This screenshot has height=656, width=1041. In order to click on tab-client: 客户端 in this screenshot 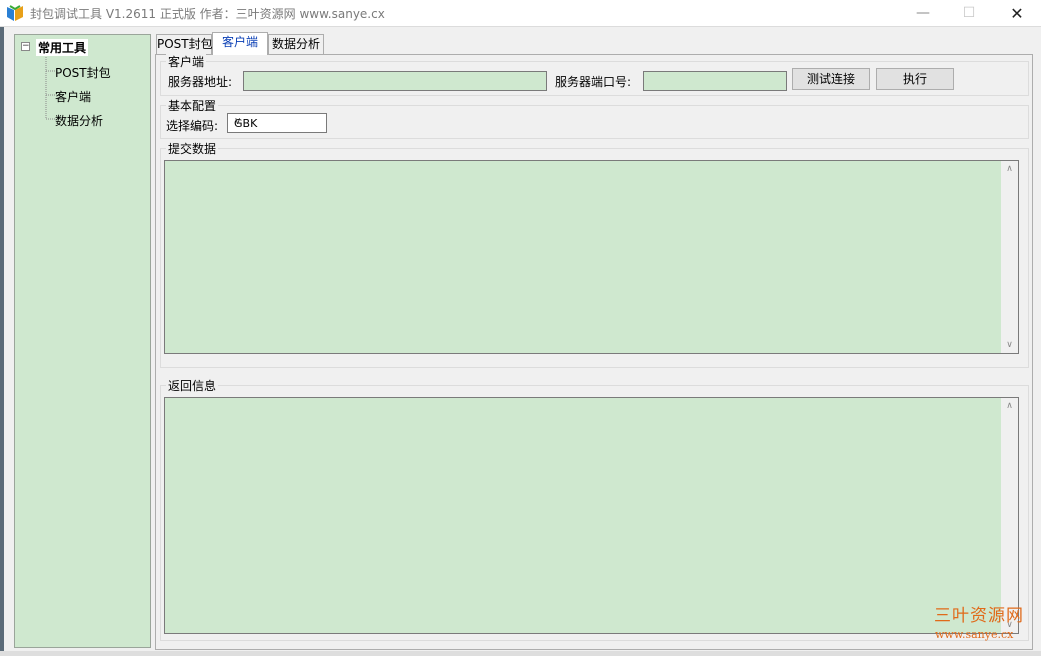, I will do `click(240, 43)`.